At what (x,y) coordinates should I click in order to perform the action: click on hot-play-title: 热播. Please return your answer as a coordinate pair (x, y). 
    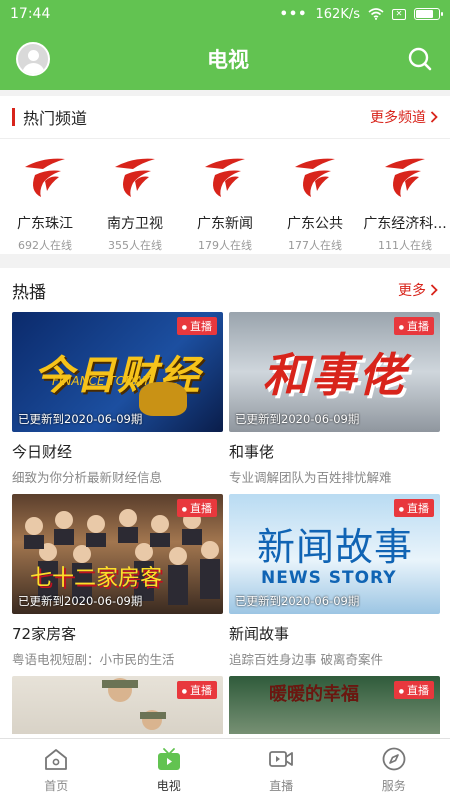
    Looking at the image, I should click on (29, 292).